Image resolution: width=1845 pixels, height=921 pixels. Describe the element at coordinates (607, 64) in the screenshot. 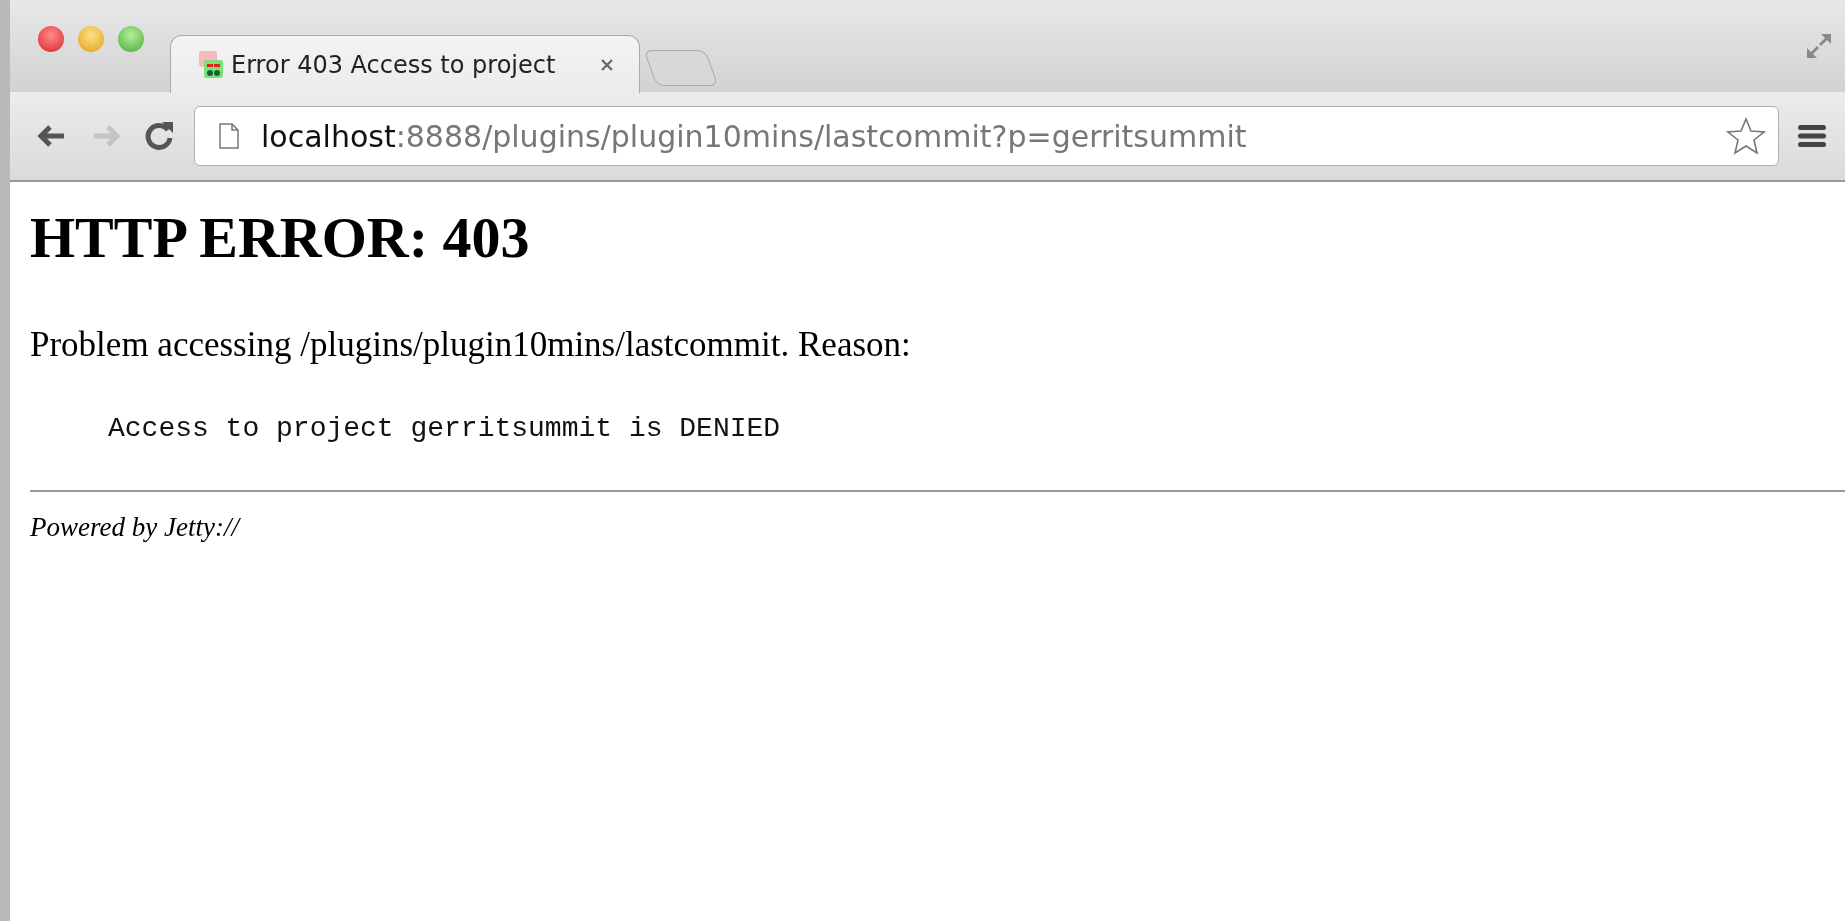

I see `close-icon` at that location.